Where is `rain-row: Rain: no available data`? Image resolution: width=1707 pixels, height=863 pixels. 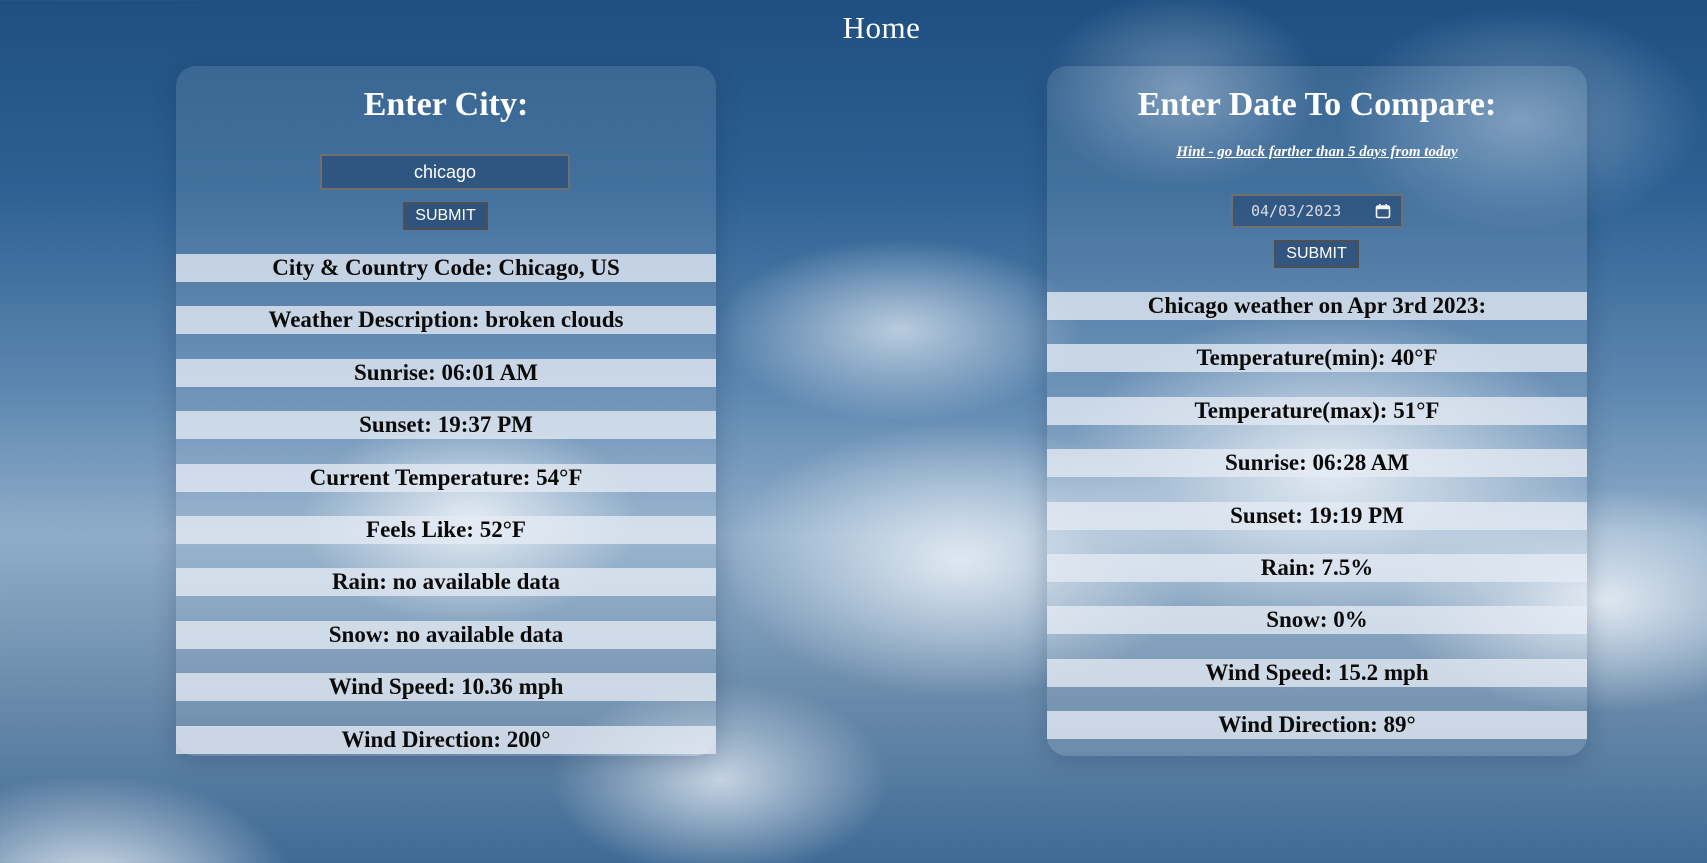 rain-row: Rain: no available data is located at coordinates (446, 582).